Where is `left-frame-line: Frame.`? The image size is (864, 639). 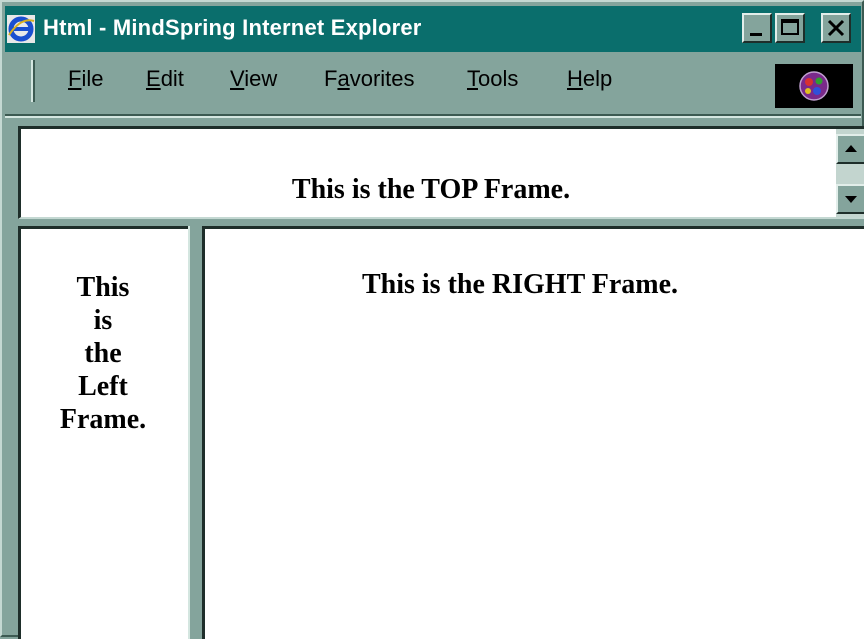
left-frame-line: Frame. is located at coordinates (103, 419).